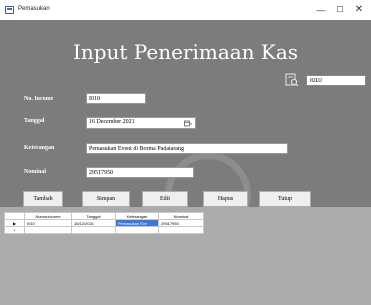 The image size is (371, 305). Describe the element at coordinates (39, 148) in the screenshot. I see `label-keterangan: Keterangan` at that location.